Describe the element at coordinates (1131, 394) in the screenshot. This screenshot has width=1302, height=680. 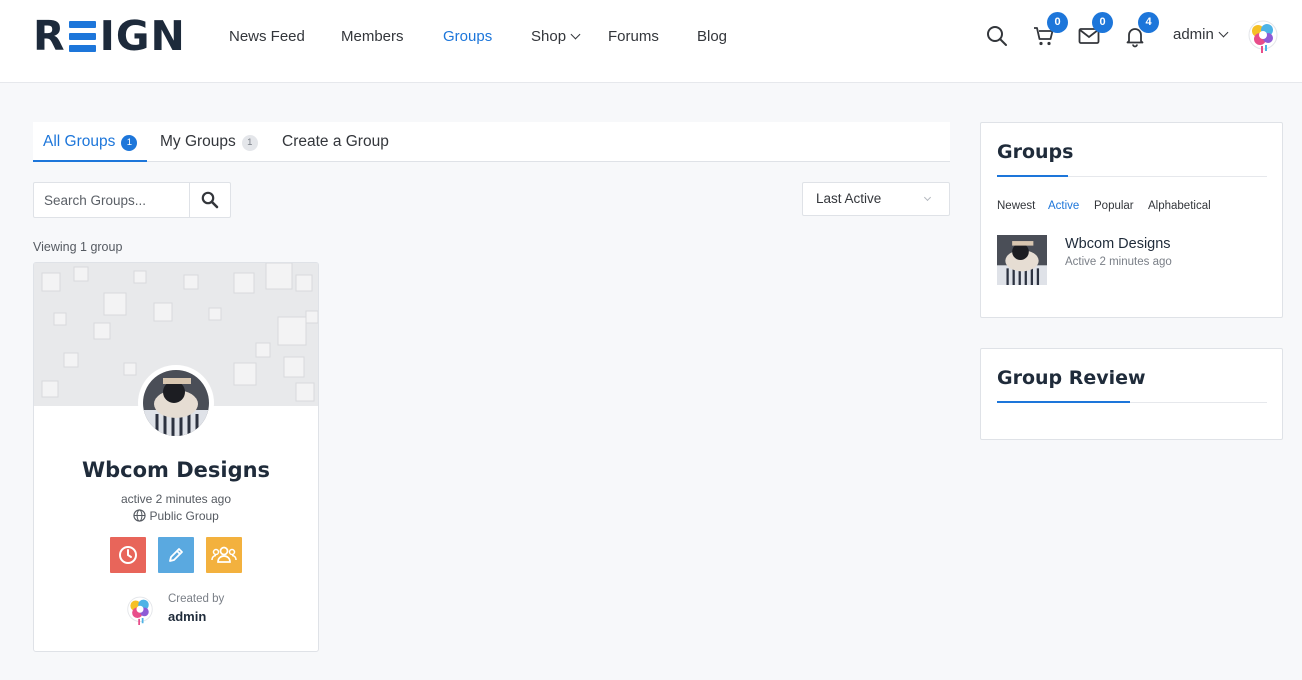
I see `group-review-widget: Group Review` at that location.